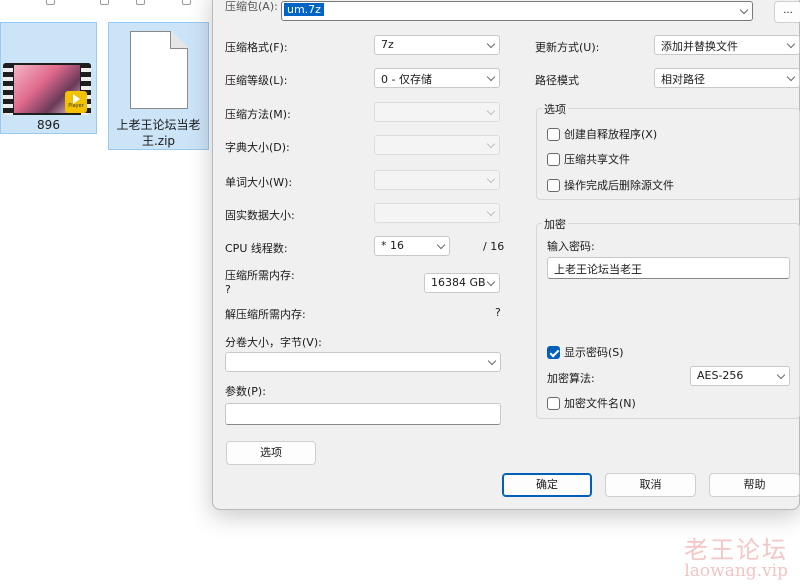 This screenshot has height=585, width=800. What do you see at coordinates (610, 185) in the screenshot?
I see `delete-after-checkbox: 操作完成后删除源文件` at bounding box center [610, 185].